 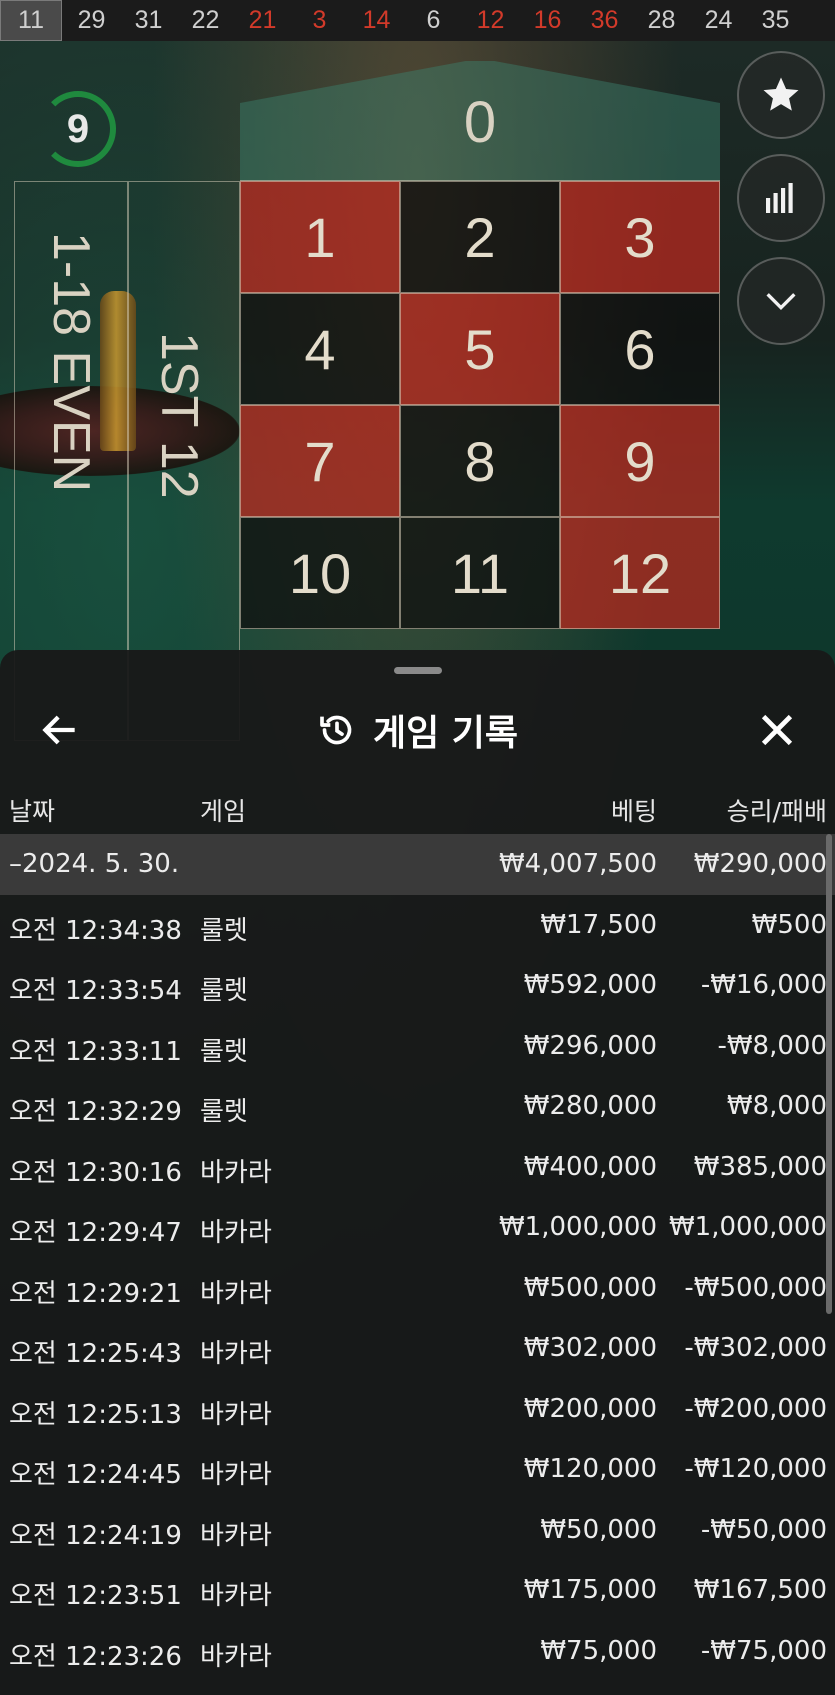 What do you see at coordinates (417, 1106) in the screenshot?
I see `history-row: 오전 12:32:29 룰렛 ₩280,000 ₩8,000` at bounding box center [417, 1106].